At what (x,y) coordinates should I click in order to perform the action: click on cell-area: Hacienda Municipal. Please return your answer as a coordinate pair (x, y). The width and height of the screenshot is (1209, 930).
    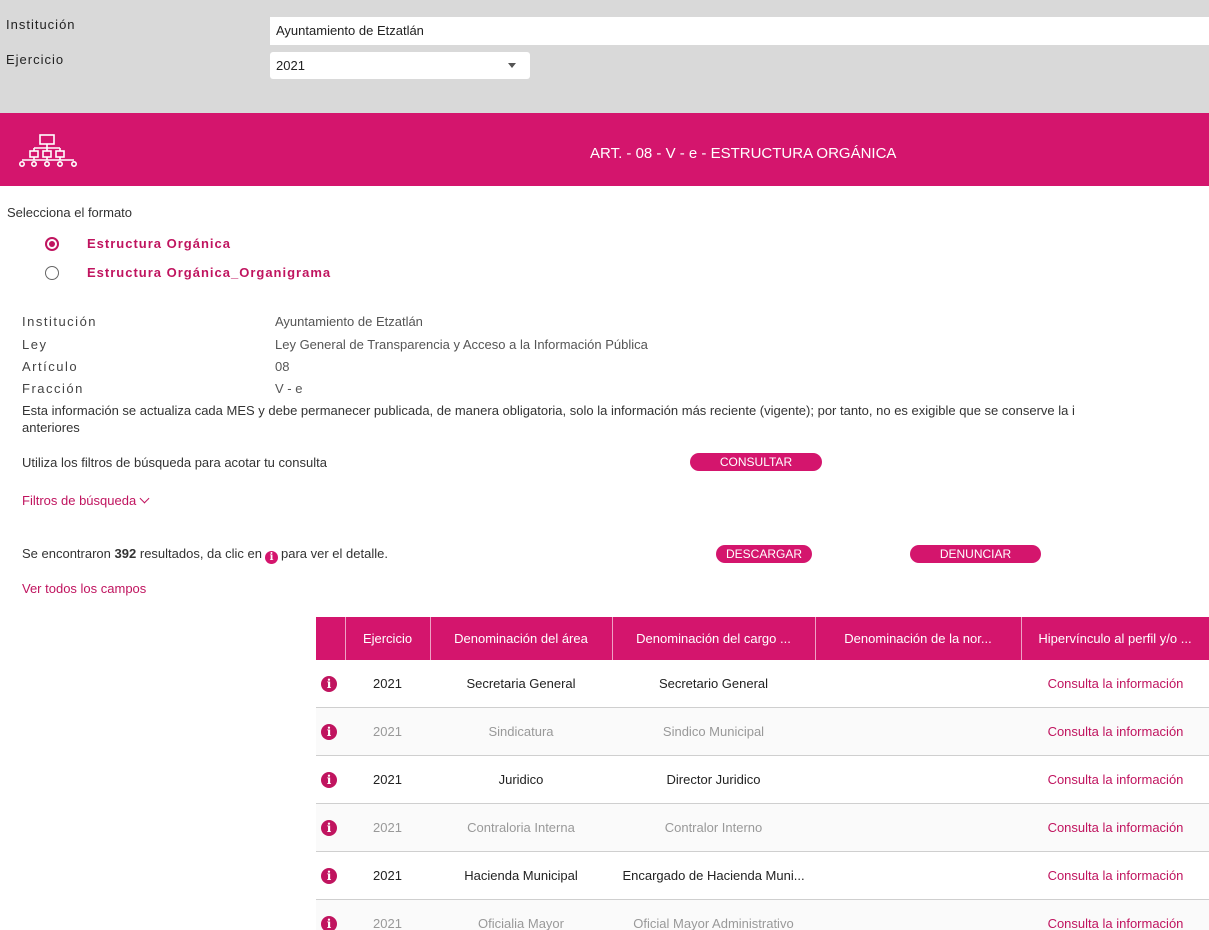
    Looking at the image, I should click on (521, 875).